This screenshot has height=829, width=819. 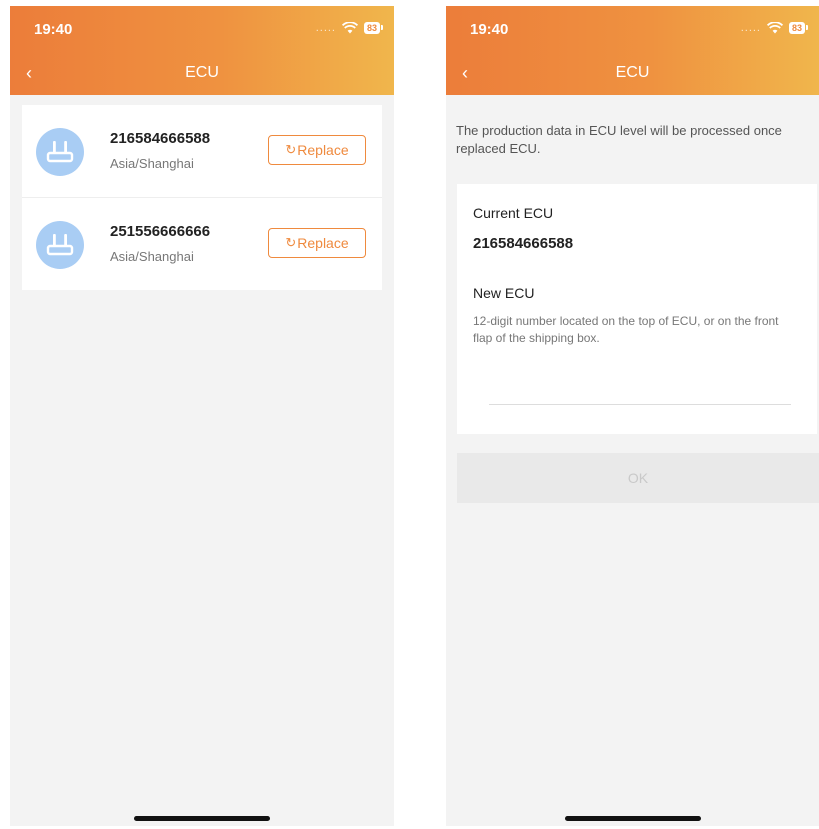 What do you see at coordinates (640, 392) in the screenshot?
I see `new-ecu-input` at bounding box center [640, 392].